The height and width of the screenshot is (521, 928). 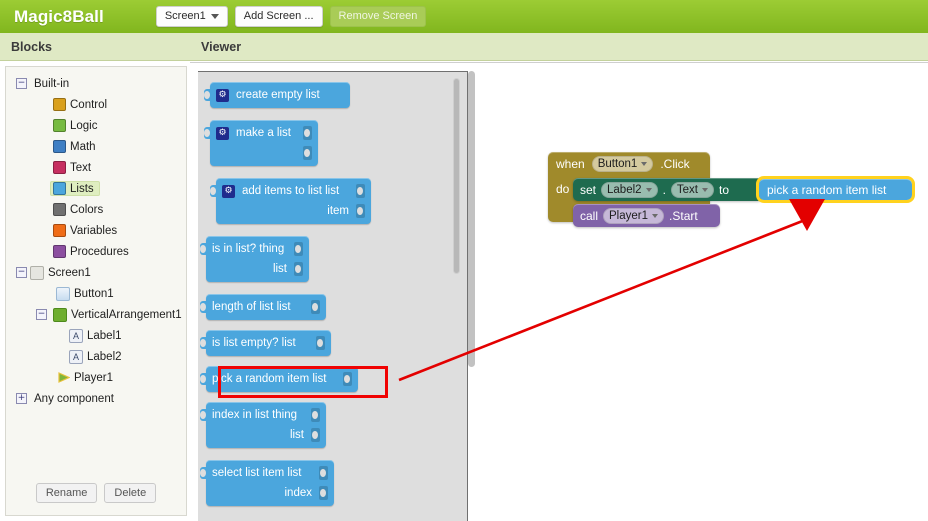 I want to click on block-text: add items to list list, so click(x=291, y=191).